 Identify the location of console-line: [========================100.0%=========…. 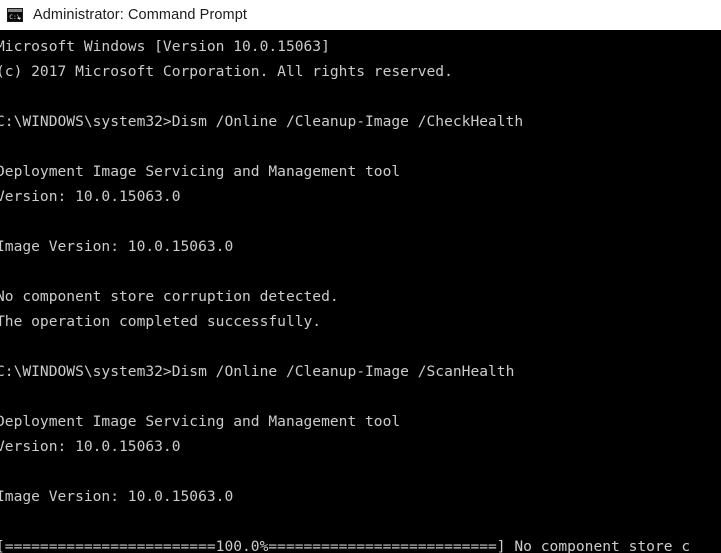
(345, 545).